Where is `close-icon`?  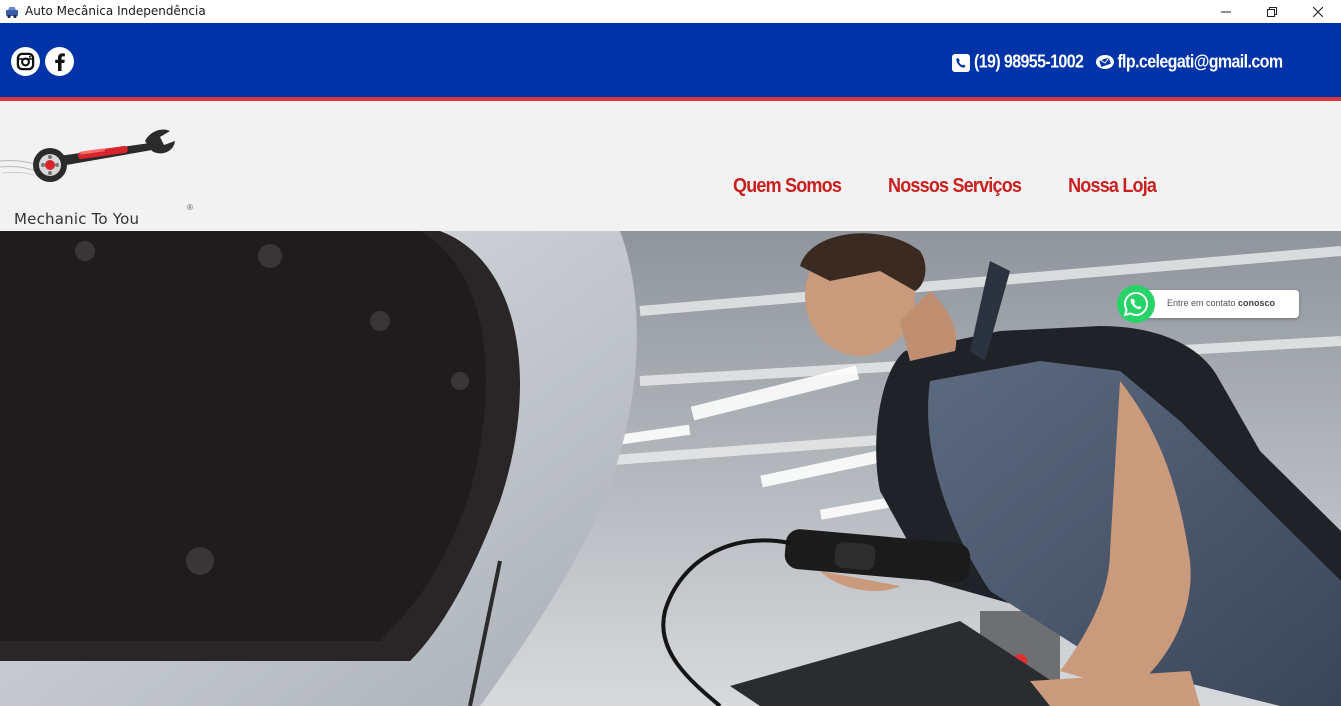 close-icon is located at coordinates (1318, 11).